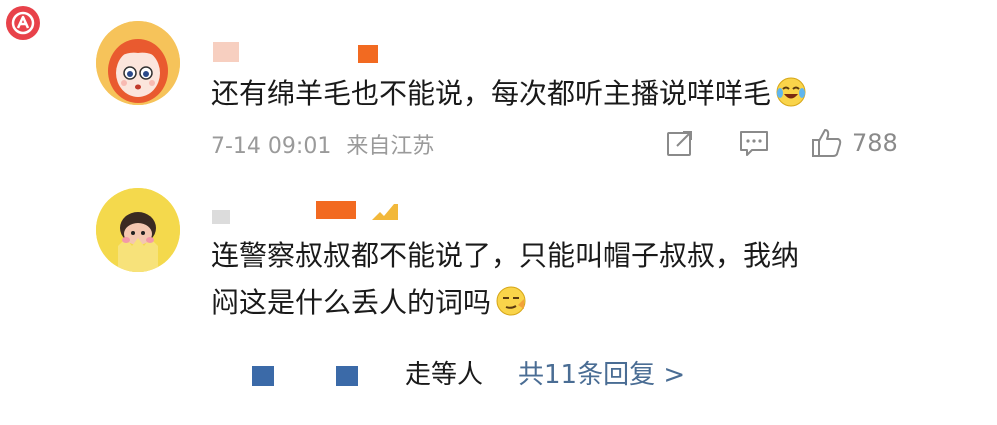 The height and width of the screenshot is (425, 997). Describe the element at coordinates (791, 92) in the screenshot. I see `laughing-tears-emoji-icon` at that location.